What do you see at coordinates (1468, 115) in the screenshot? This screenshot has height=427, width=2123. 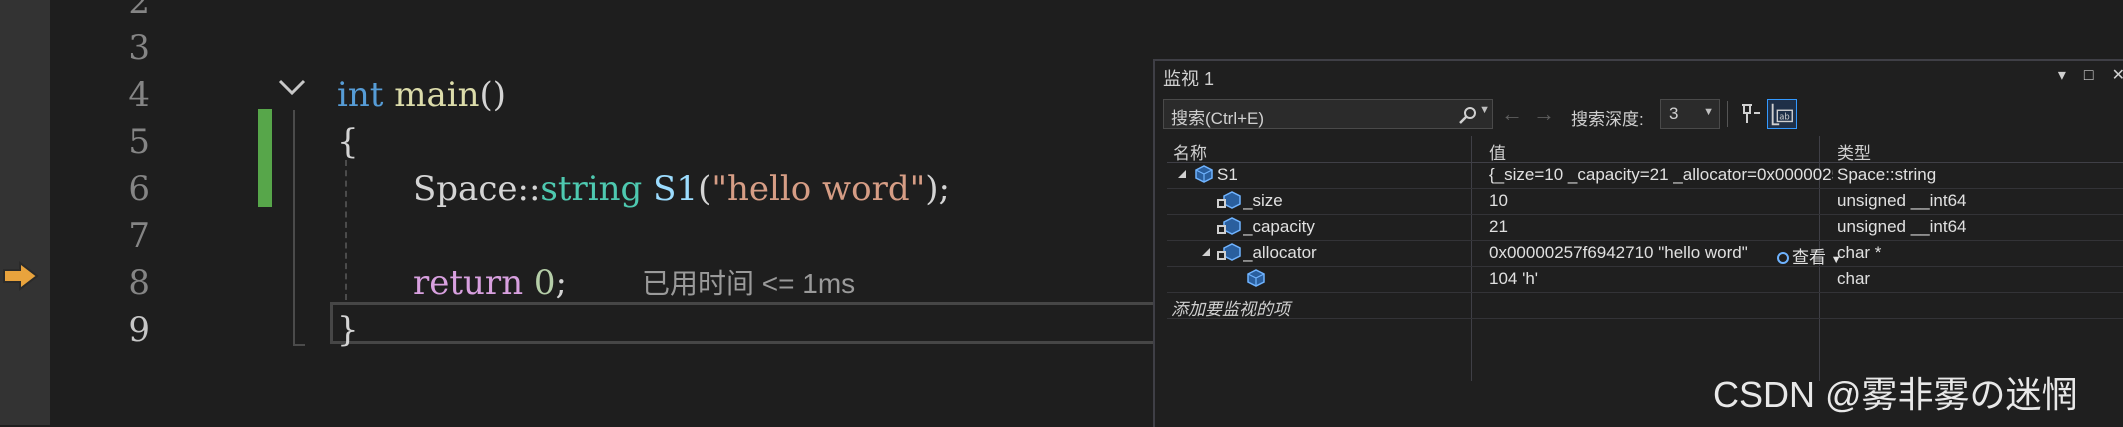 I see `search-icon` at bounding box center [1468, 115].